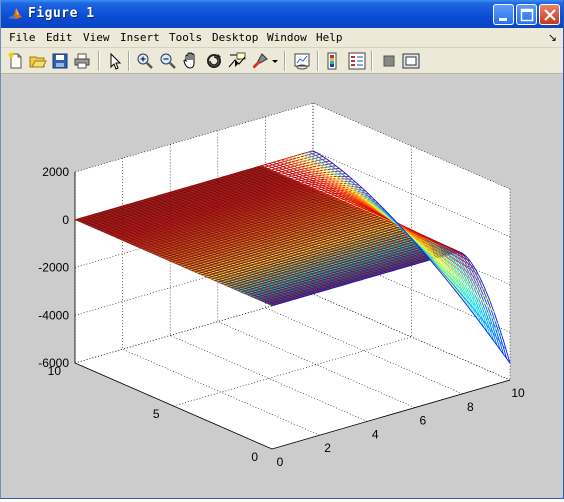 The width and height of the screenshot is (564, 502). I want to click on figure-toolbar, so click(282, 61).